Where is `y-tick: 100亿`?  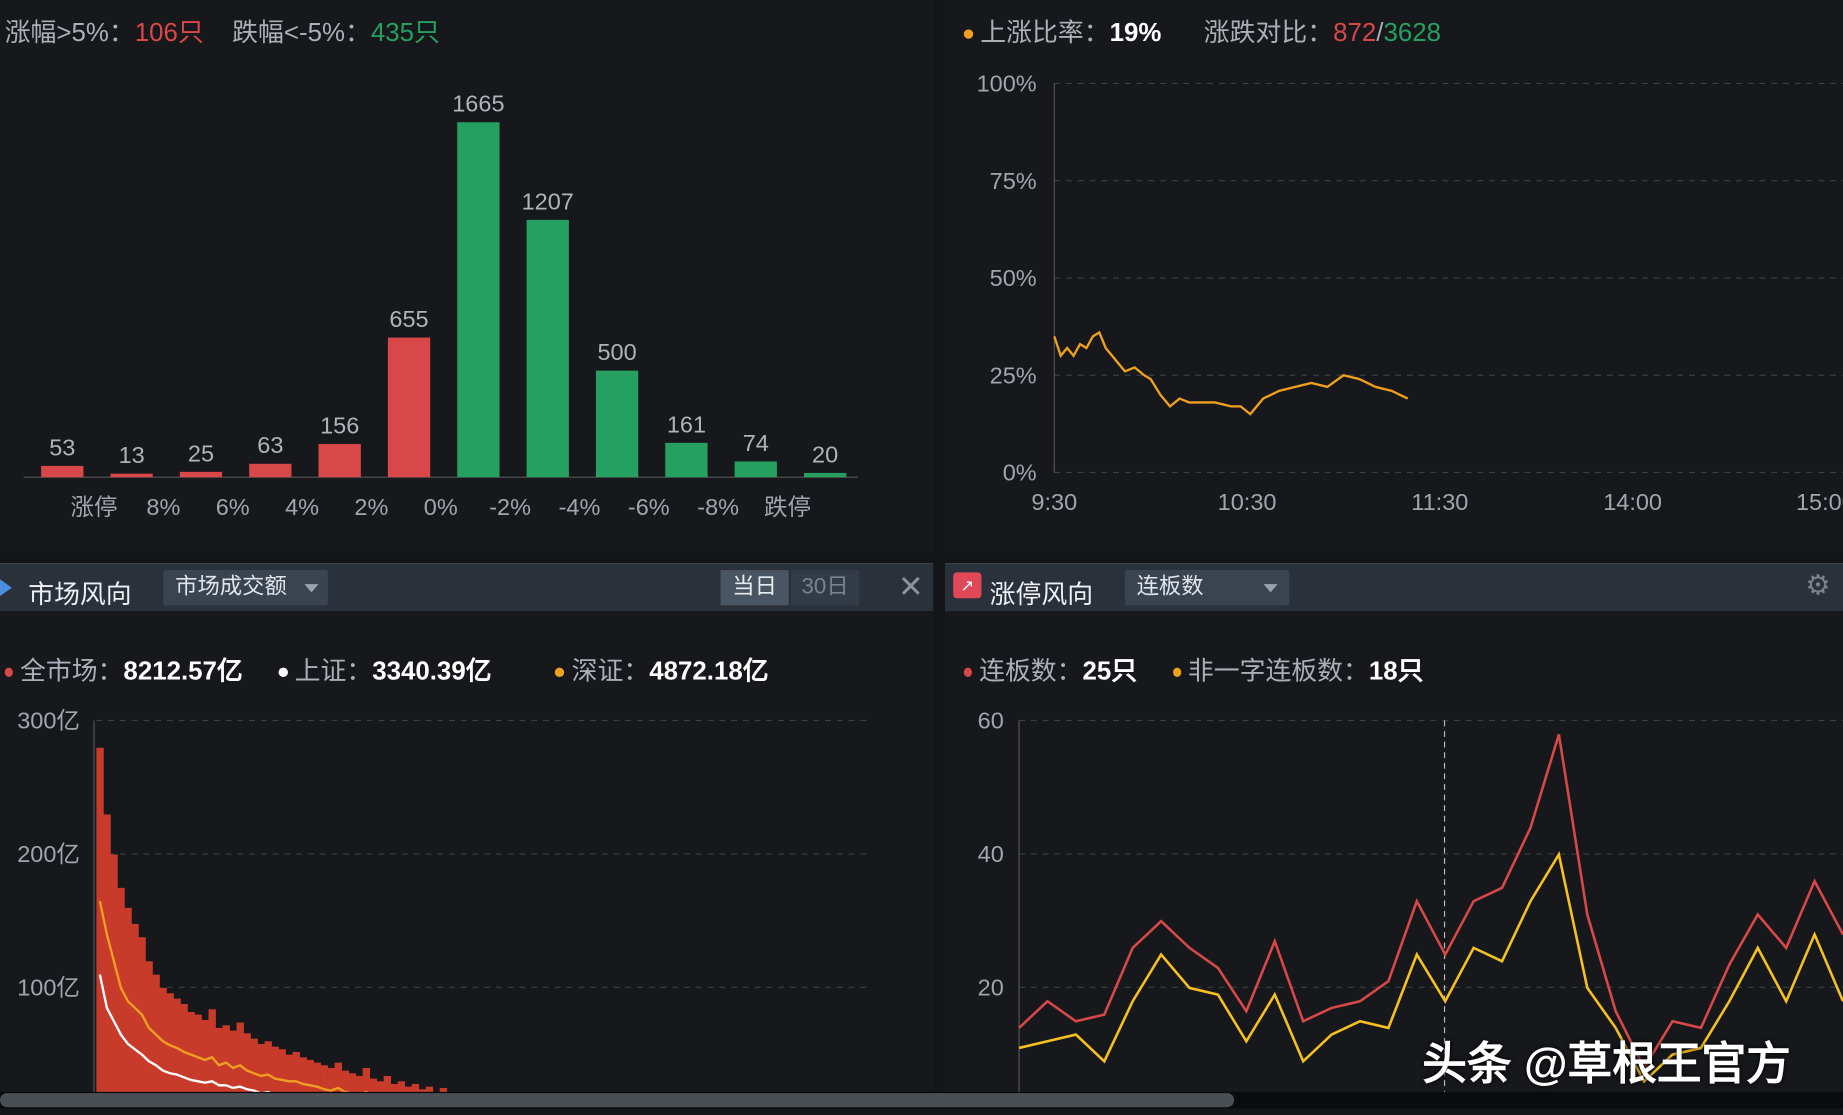
y-tick: 100亿 is located at coordinates (48, 988).